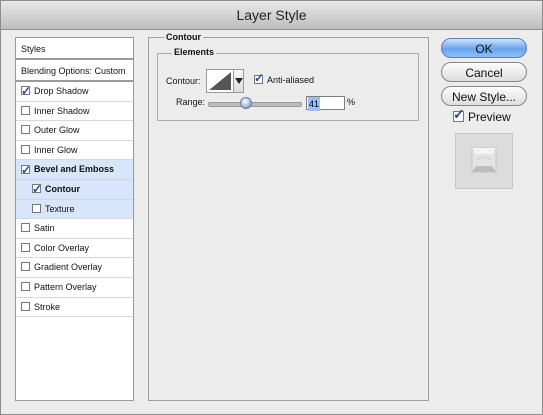  I want to click on sidebar-item-inner-shadow: Inner Shadow, so click(74, 112).